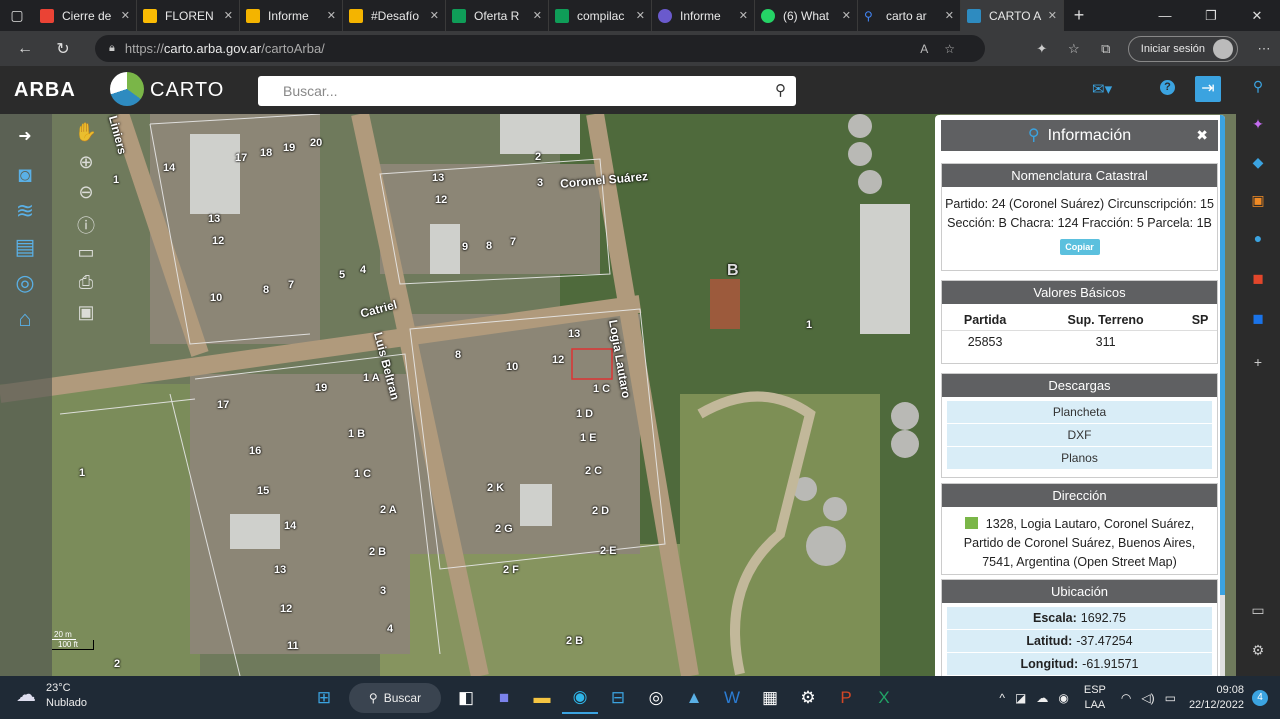 This screenshot has height=719, width=1280. Describe the element at coordinates (1258, 126) in the screenshot. I see `sparkle-icon: ✦` at that location.